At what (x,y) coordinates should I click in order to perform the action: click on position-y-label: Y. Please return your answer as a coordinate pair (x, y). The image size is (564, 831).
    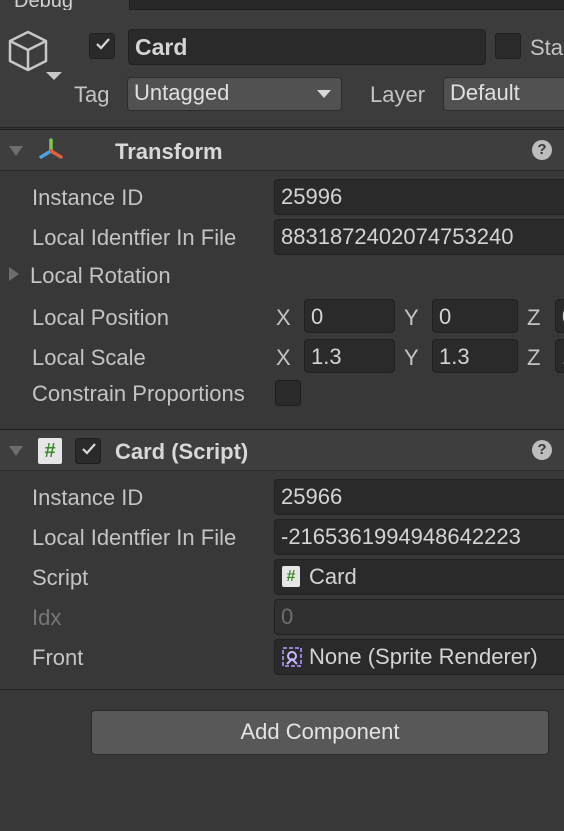
    Looking at the image, I should click on (411, 318).